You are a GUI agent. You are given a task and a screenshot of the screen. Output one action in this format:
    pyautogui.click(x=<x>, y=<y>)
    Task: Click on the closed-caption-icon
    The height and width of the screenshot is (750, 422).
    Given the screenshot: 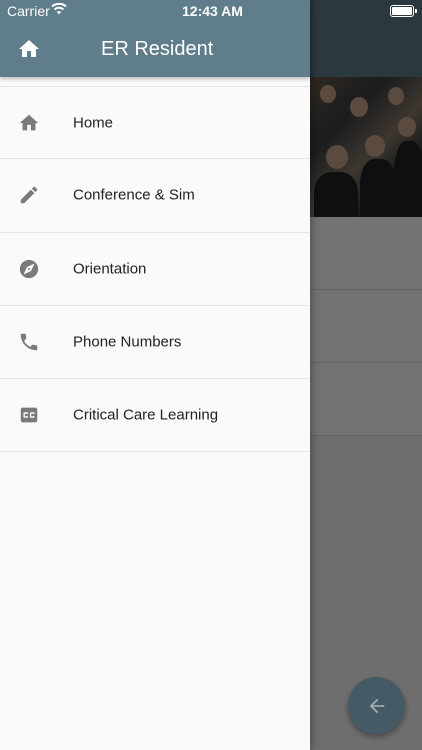 What is the action you would take?
    pyautogui.click(x=29, y=415)
    